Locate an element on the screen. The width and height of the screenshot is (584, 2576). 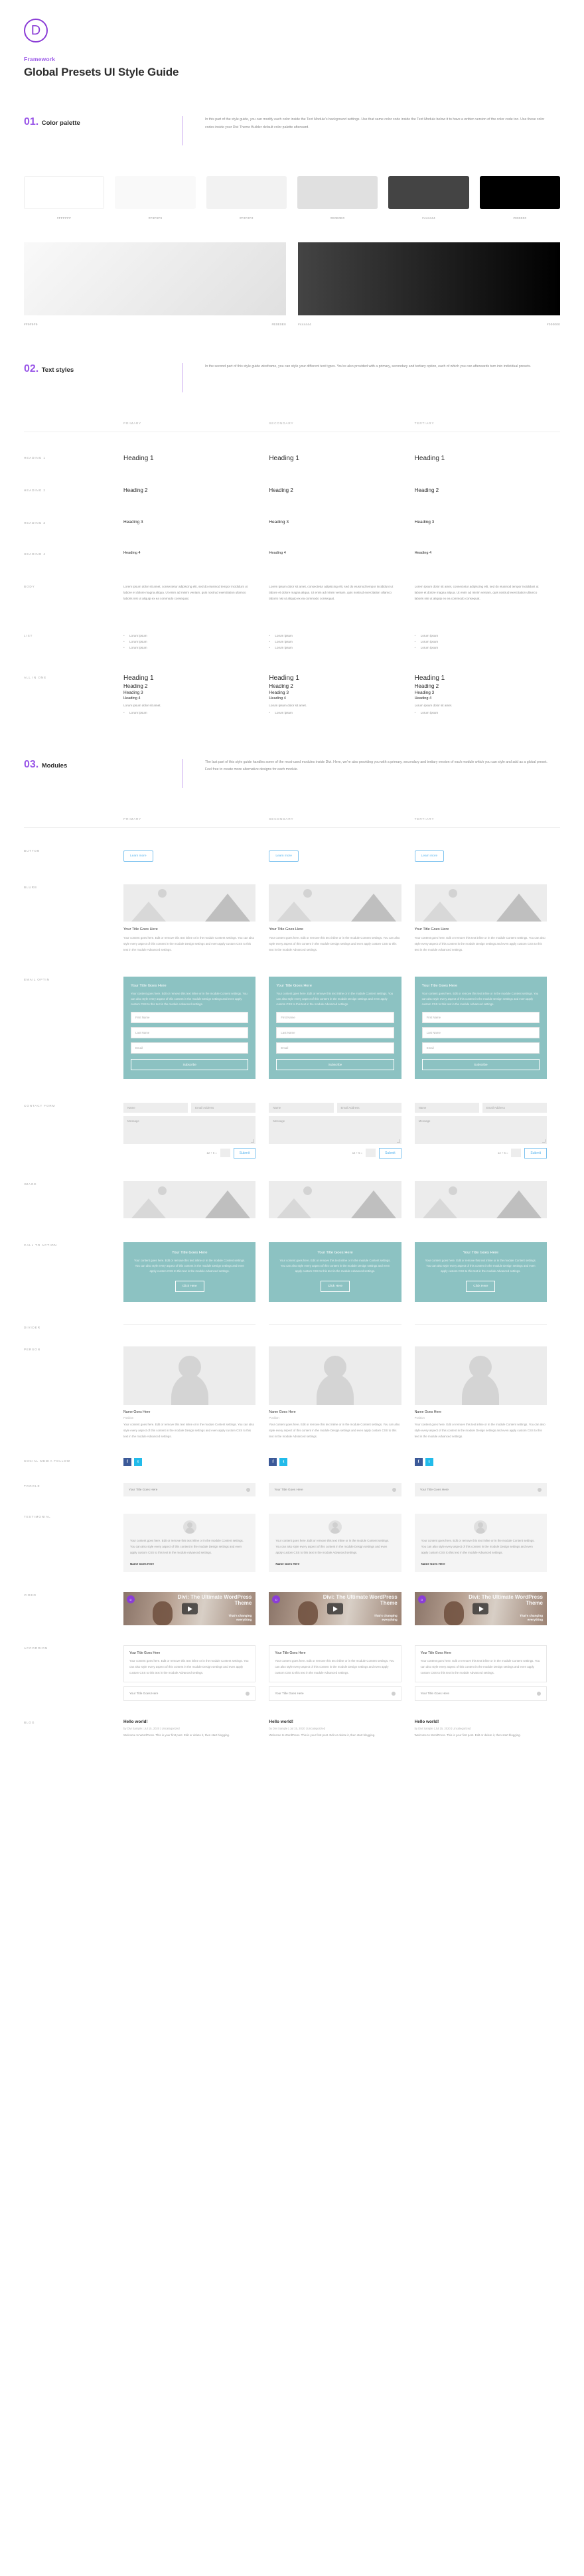
gradient-band is located at coordinates (155, 278).